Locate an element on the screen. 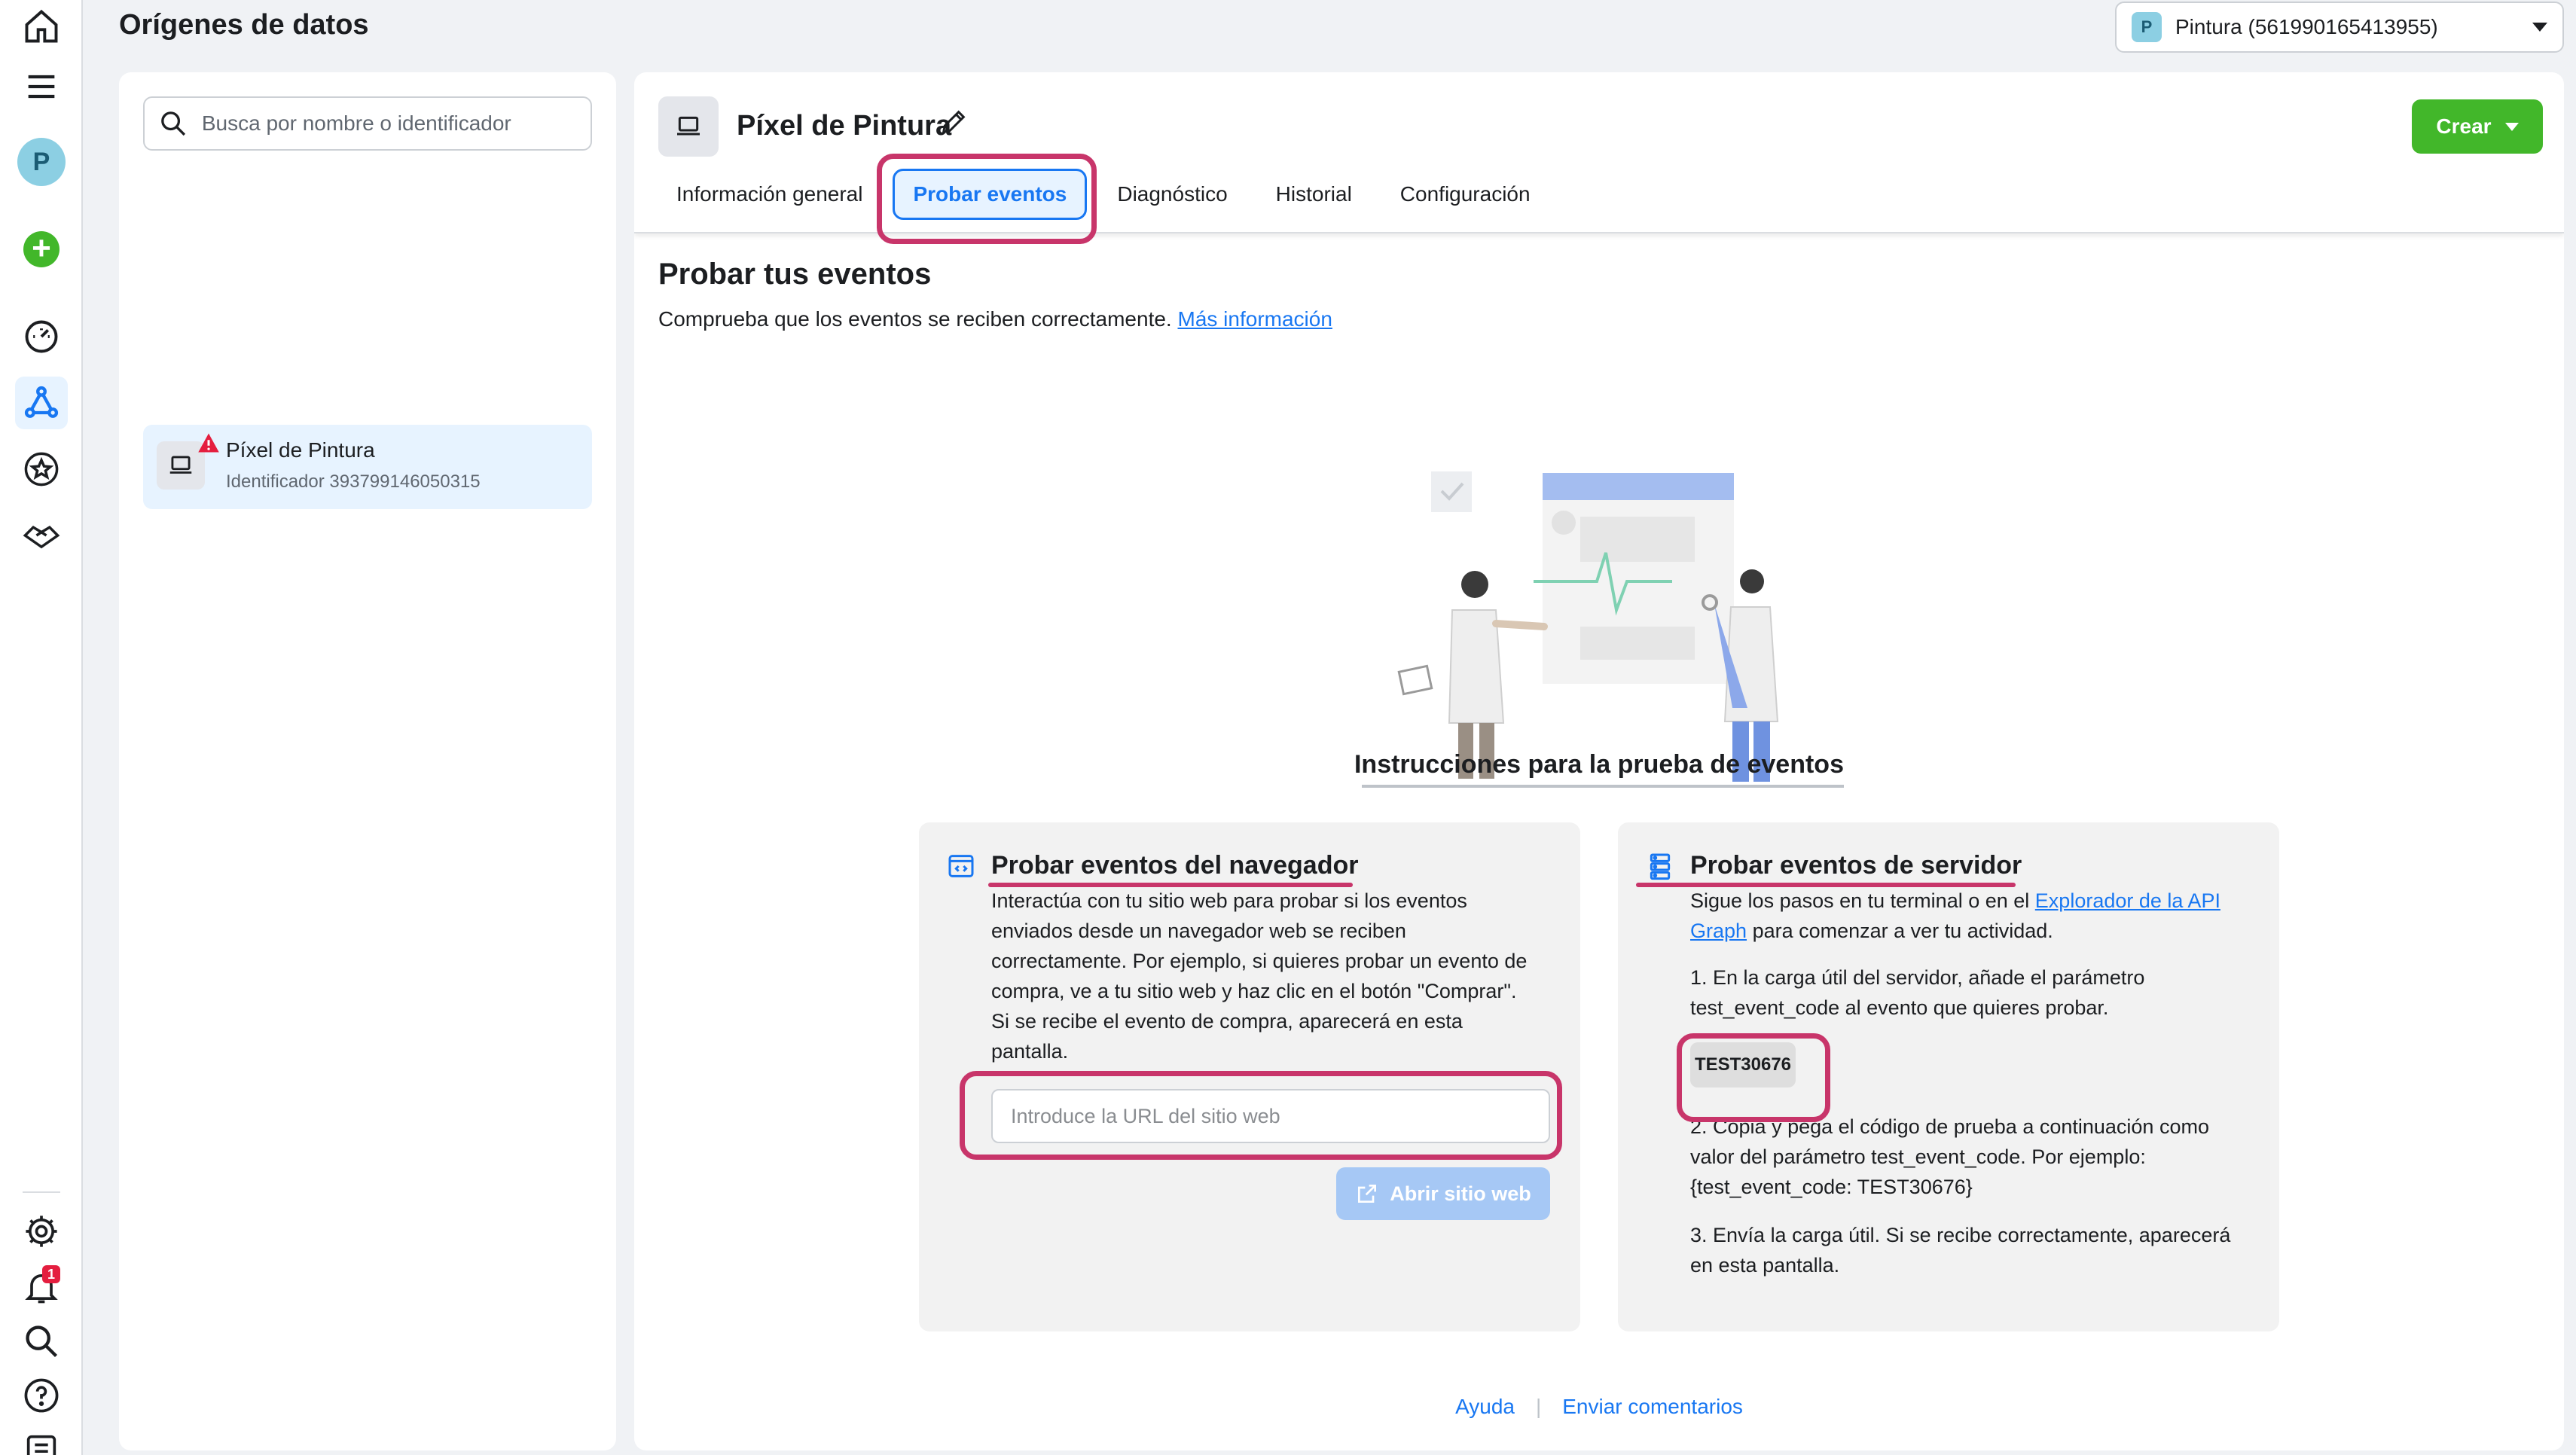 The width and height of the screenshot is (2576, 1455). pixel-name: Píxel de Pintura is located at coordinates (301, 450).